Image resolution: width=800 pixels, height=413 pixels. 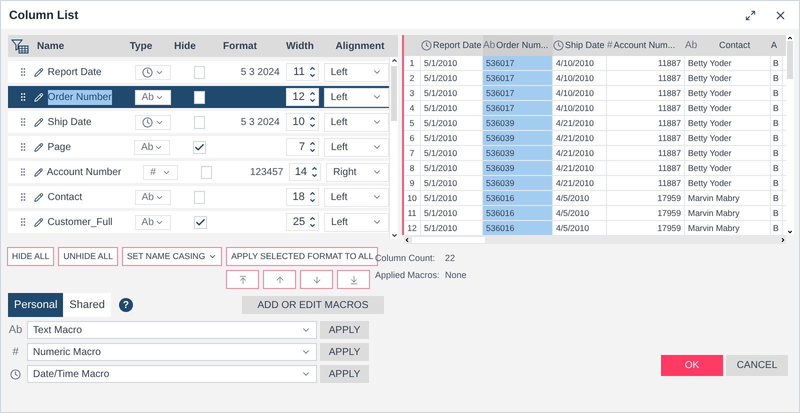 What do you see at coordinates (518, 183) in the screenshot?
I see `table-cell: 536039` at bounding box center [518, 183].